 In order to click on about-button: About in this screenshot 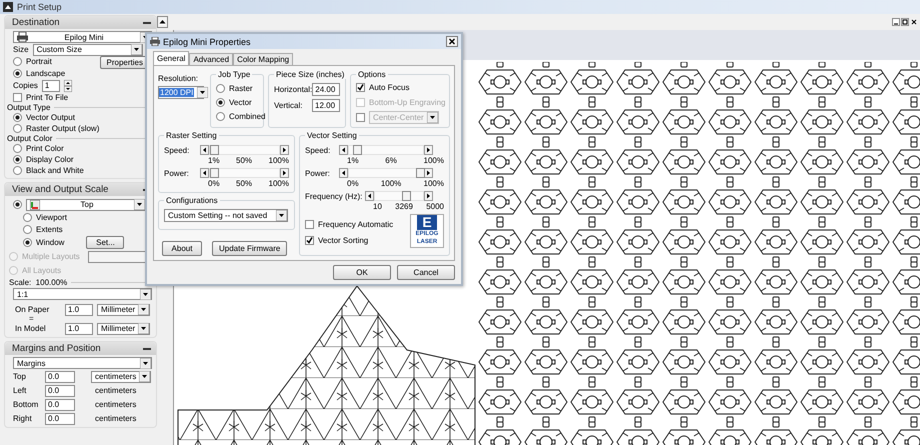, I will do `click(182, 248)`.